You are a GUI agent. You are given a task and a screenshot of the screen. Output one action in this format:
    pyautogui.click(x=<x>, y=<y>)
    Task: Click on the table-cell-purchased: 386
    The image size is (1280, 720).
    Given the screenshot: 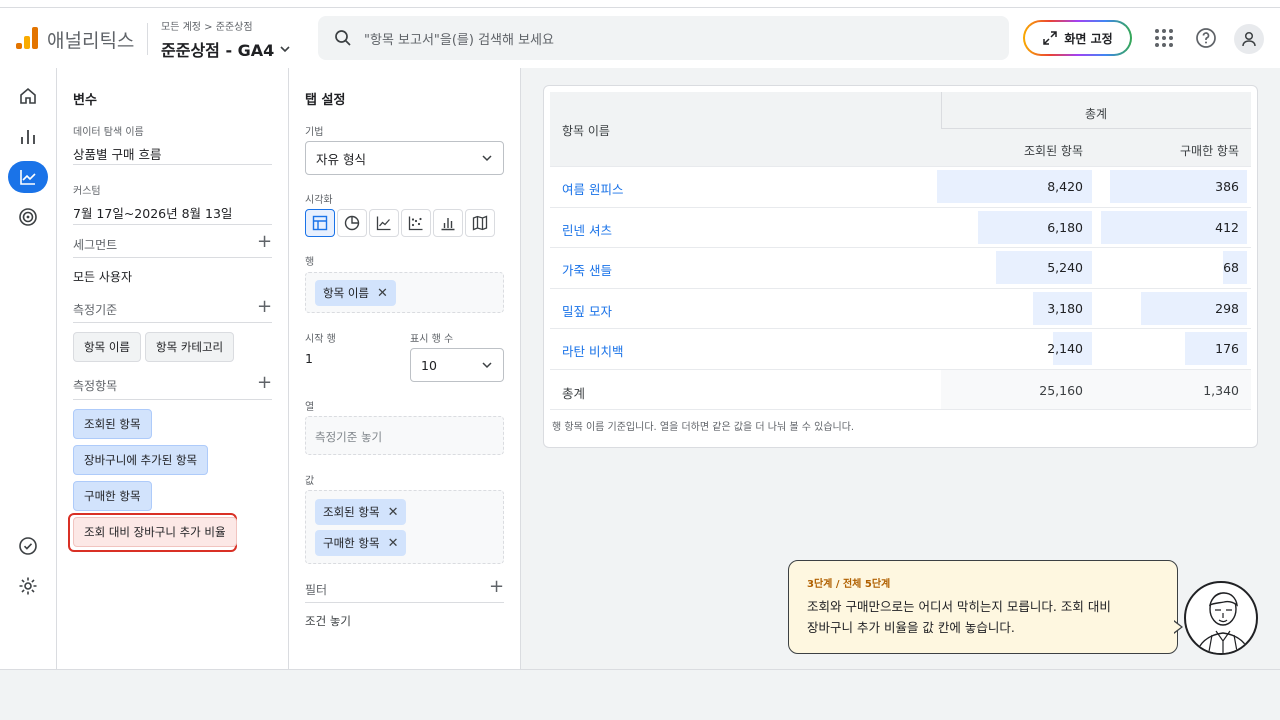 What is the action you would take?
    pyautogui.click(x=1227, y=186)
    